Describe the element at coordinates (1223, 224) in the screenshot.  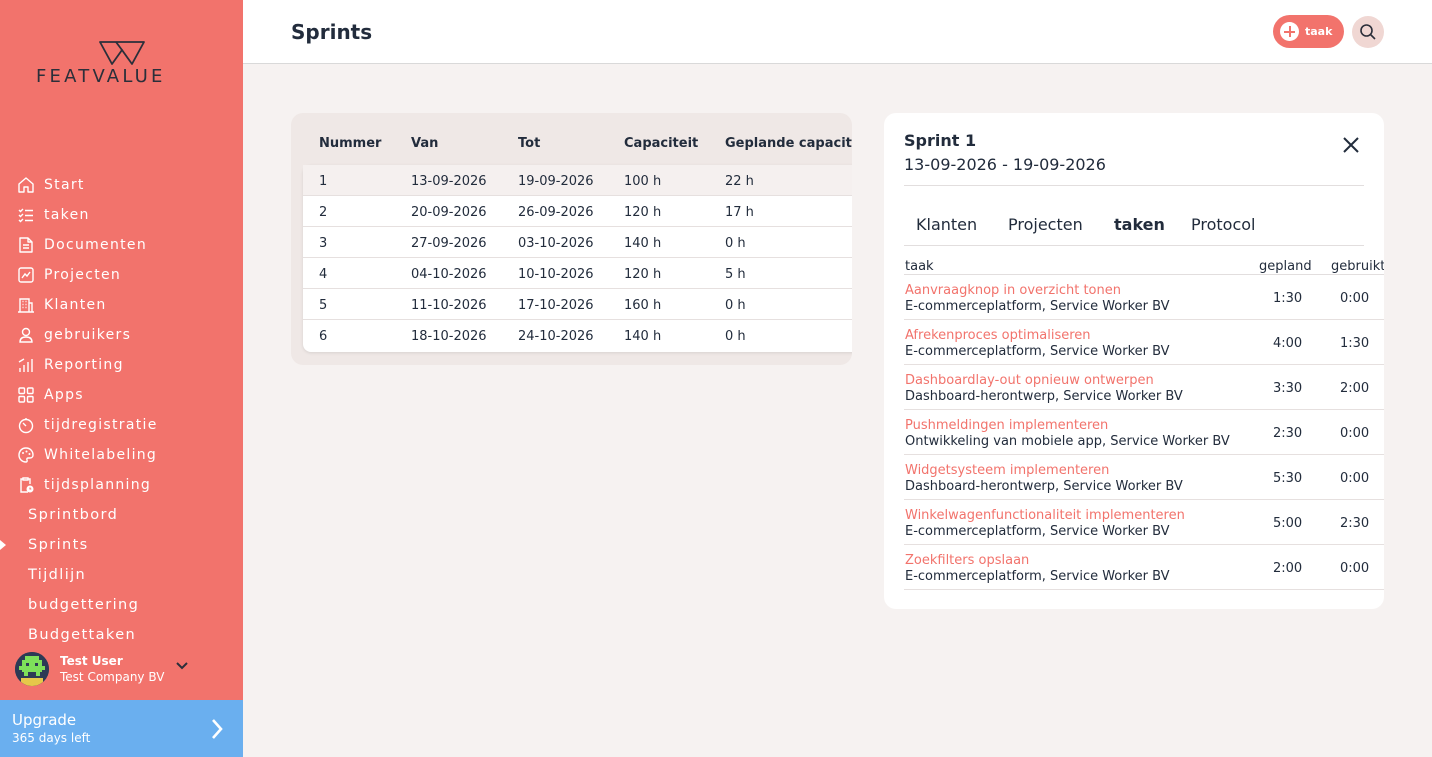
I see `tab-protocol: Protocol` at that location.